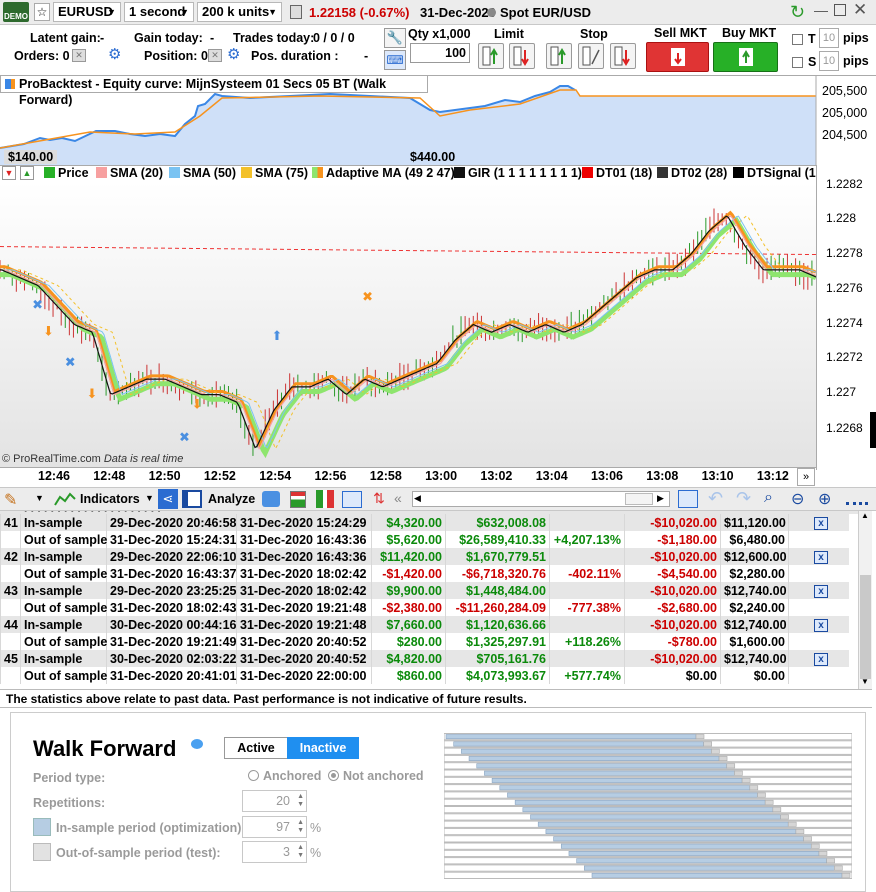  What do you see at coordinates (168, 499) in the screenshot?
I see `share-icon: ⋖` at bounding box center [168, 499].